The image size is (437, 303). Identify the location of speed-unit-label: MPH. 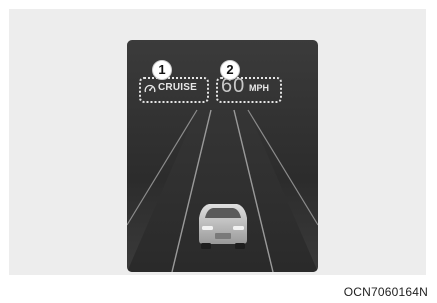
(259, 88).